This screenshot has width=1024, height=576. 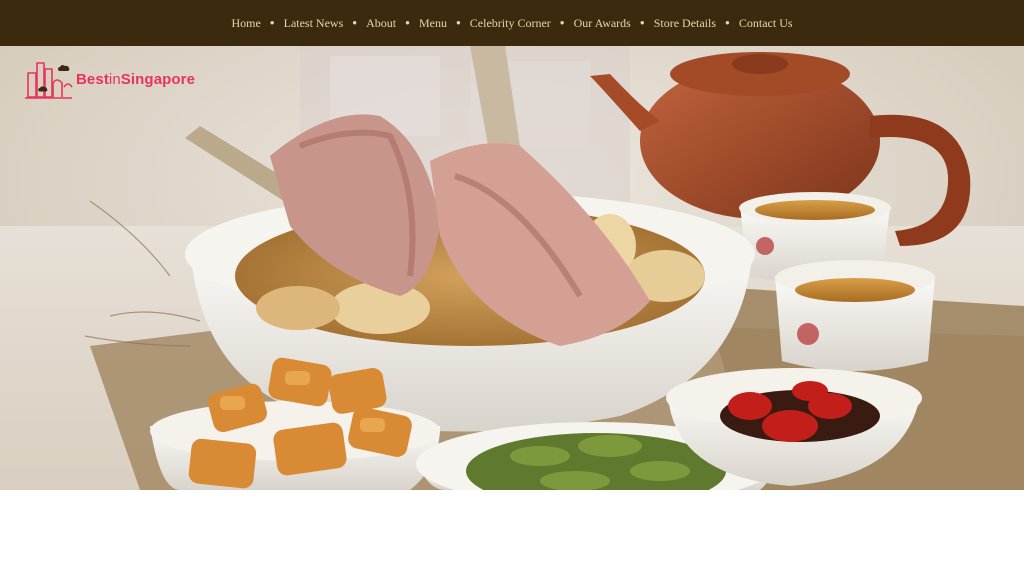 What do you see at coordinates (158, 79) in the screenshot?
I see `logo-text-singapore: Singapore` at bounding box center [158, 79].